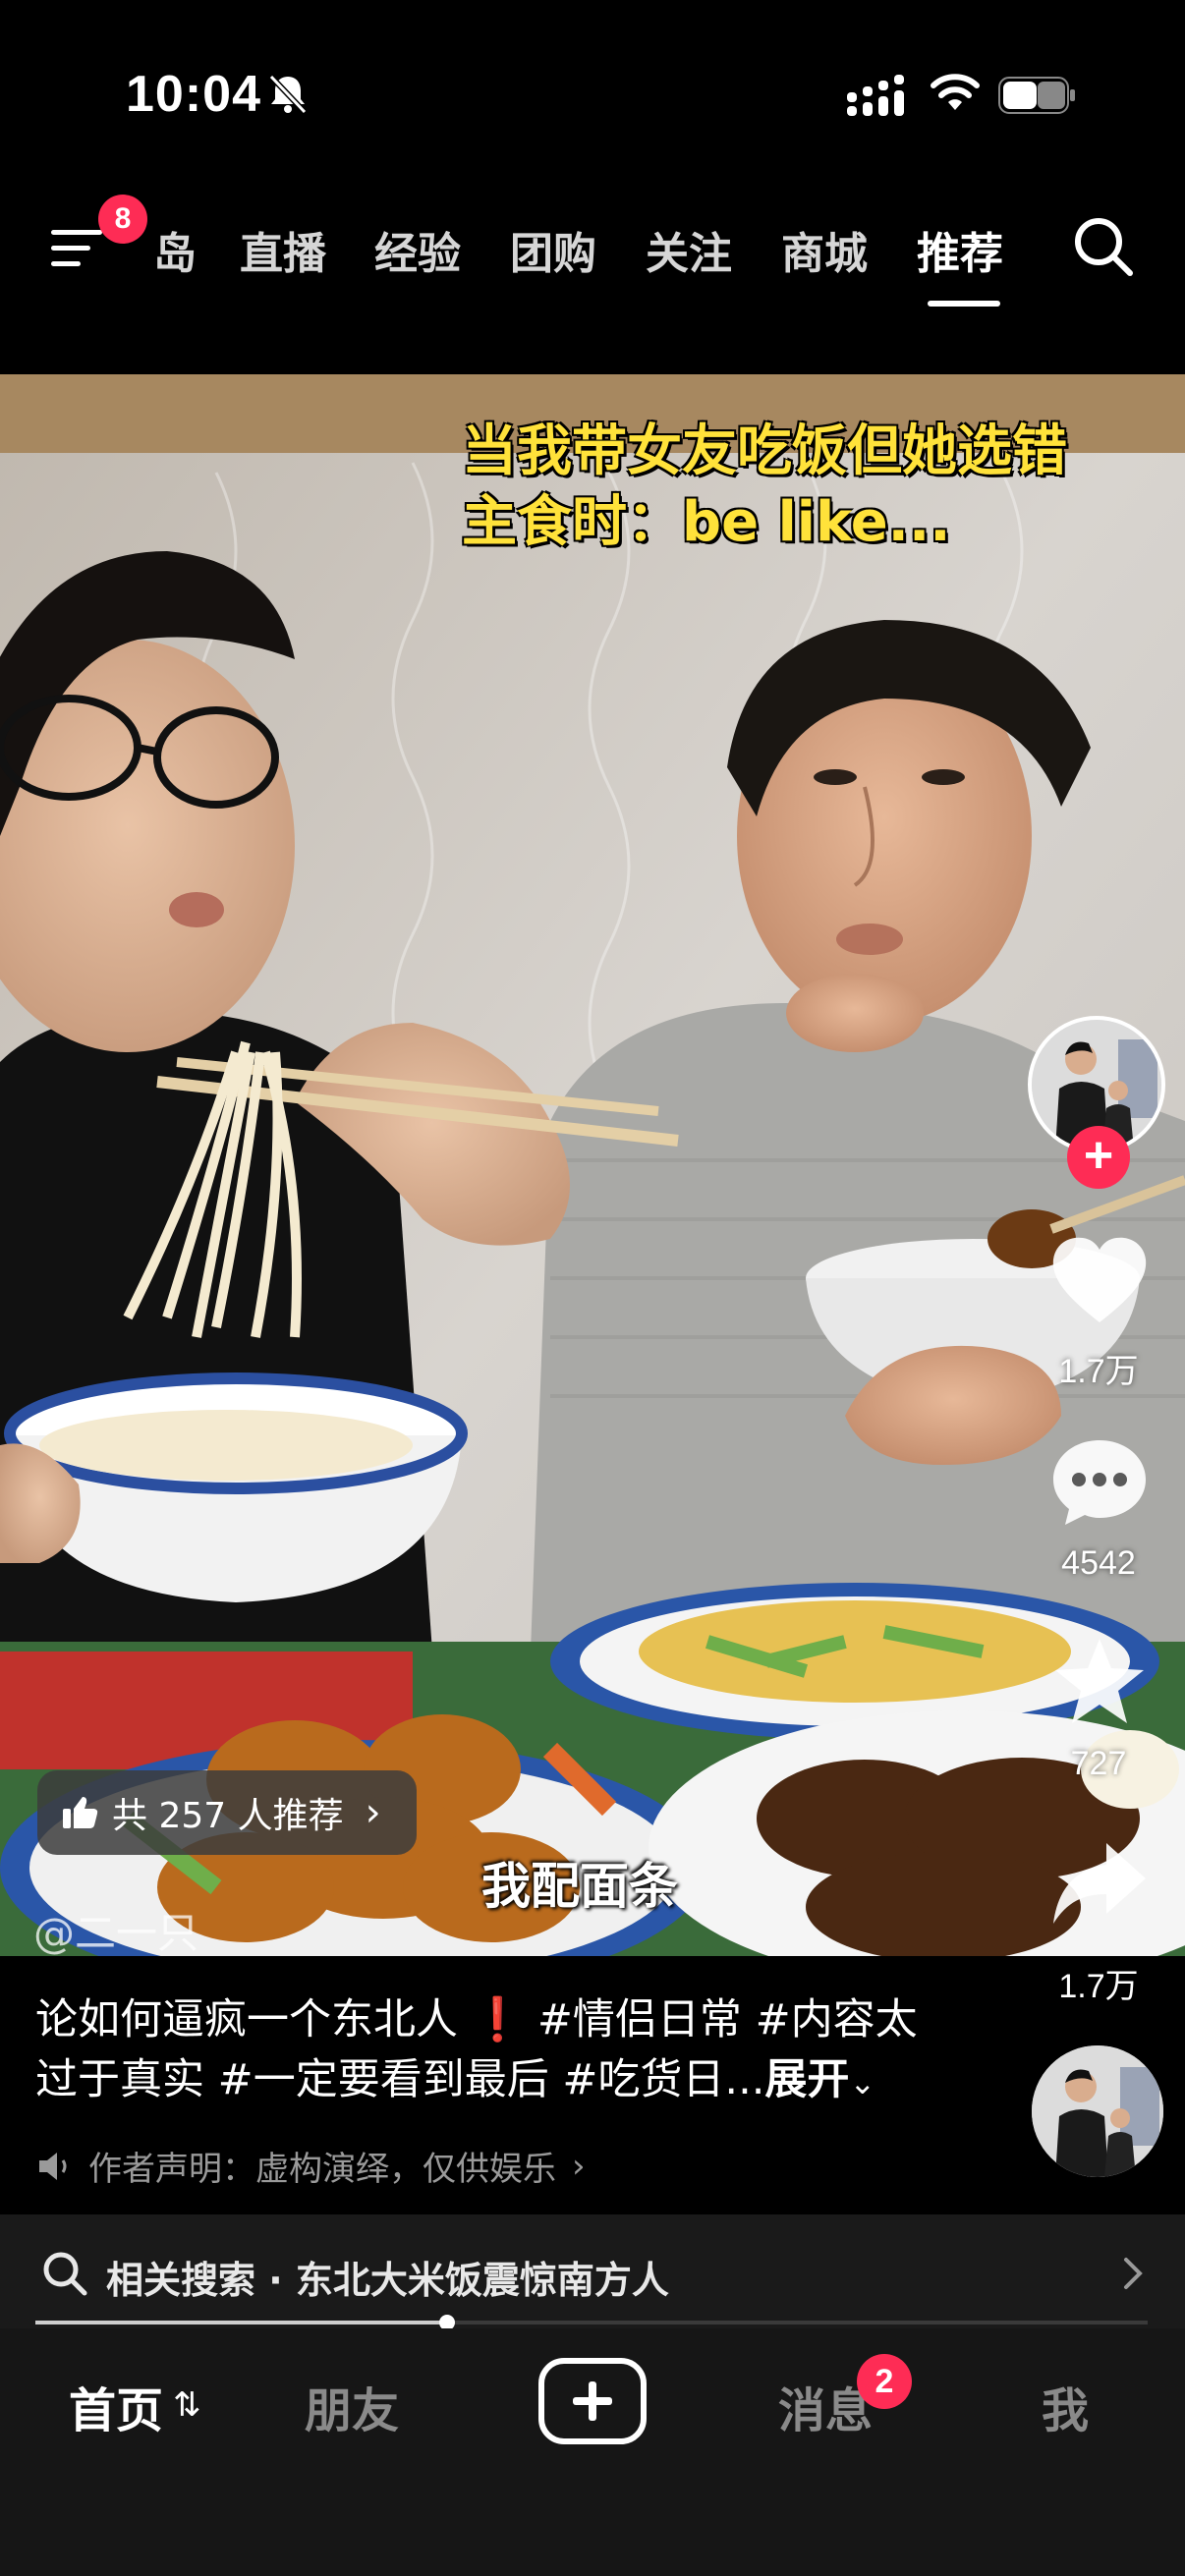 This screenshot has height=2576, width=1185. I want to click on tab-group-buy: 团购, so click(553, 249).